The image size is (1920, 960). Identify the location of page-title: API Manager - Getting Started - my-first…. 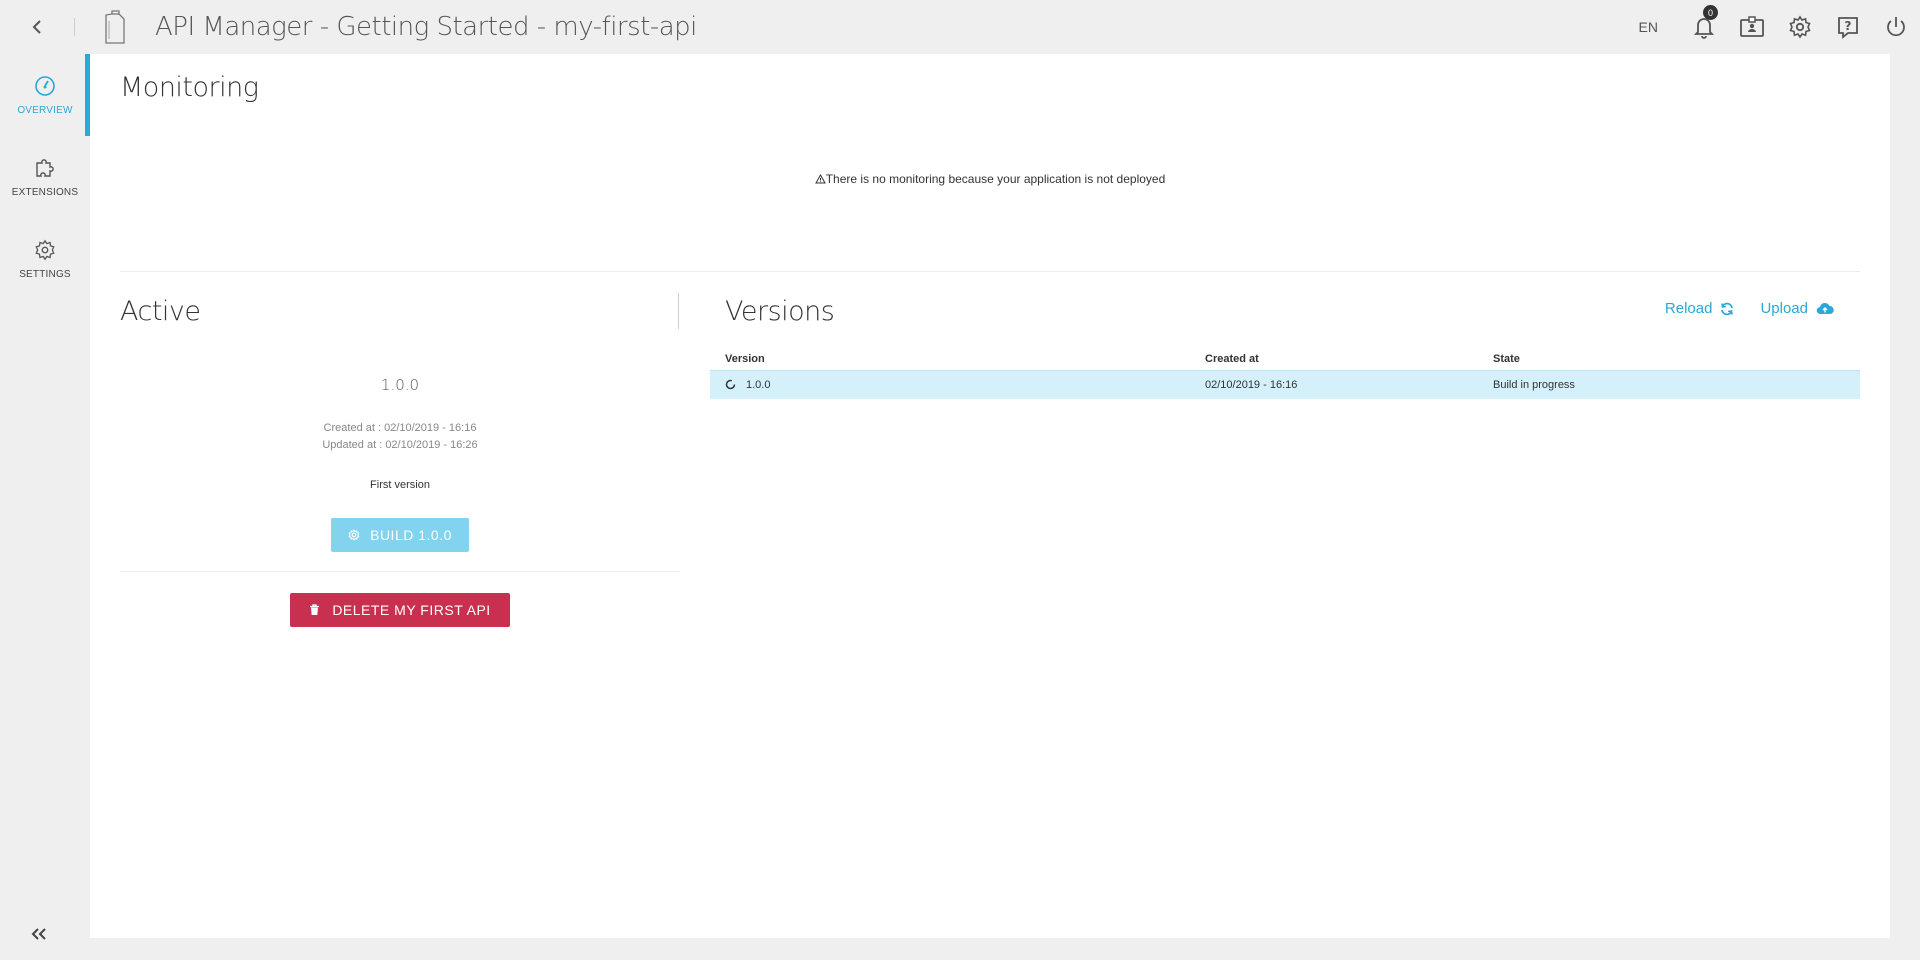
(426, 27).